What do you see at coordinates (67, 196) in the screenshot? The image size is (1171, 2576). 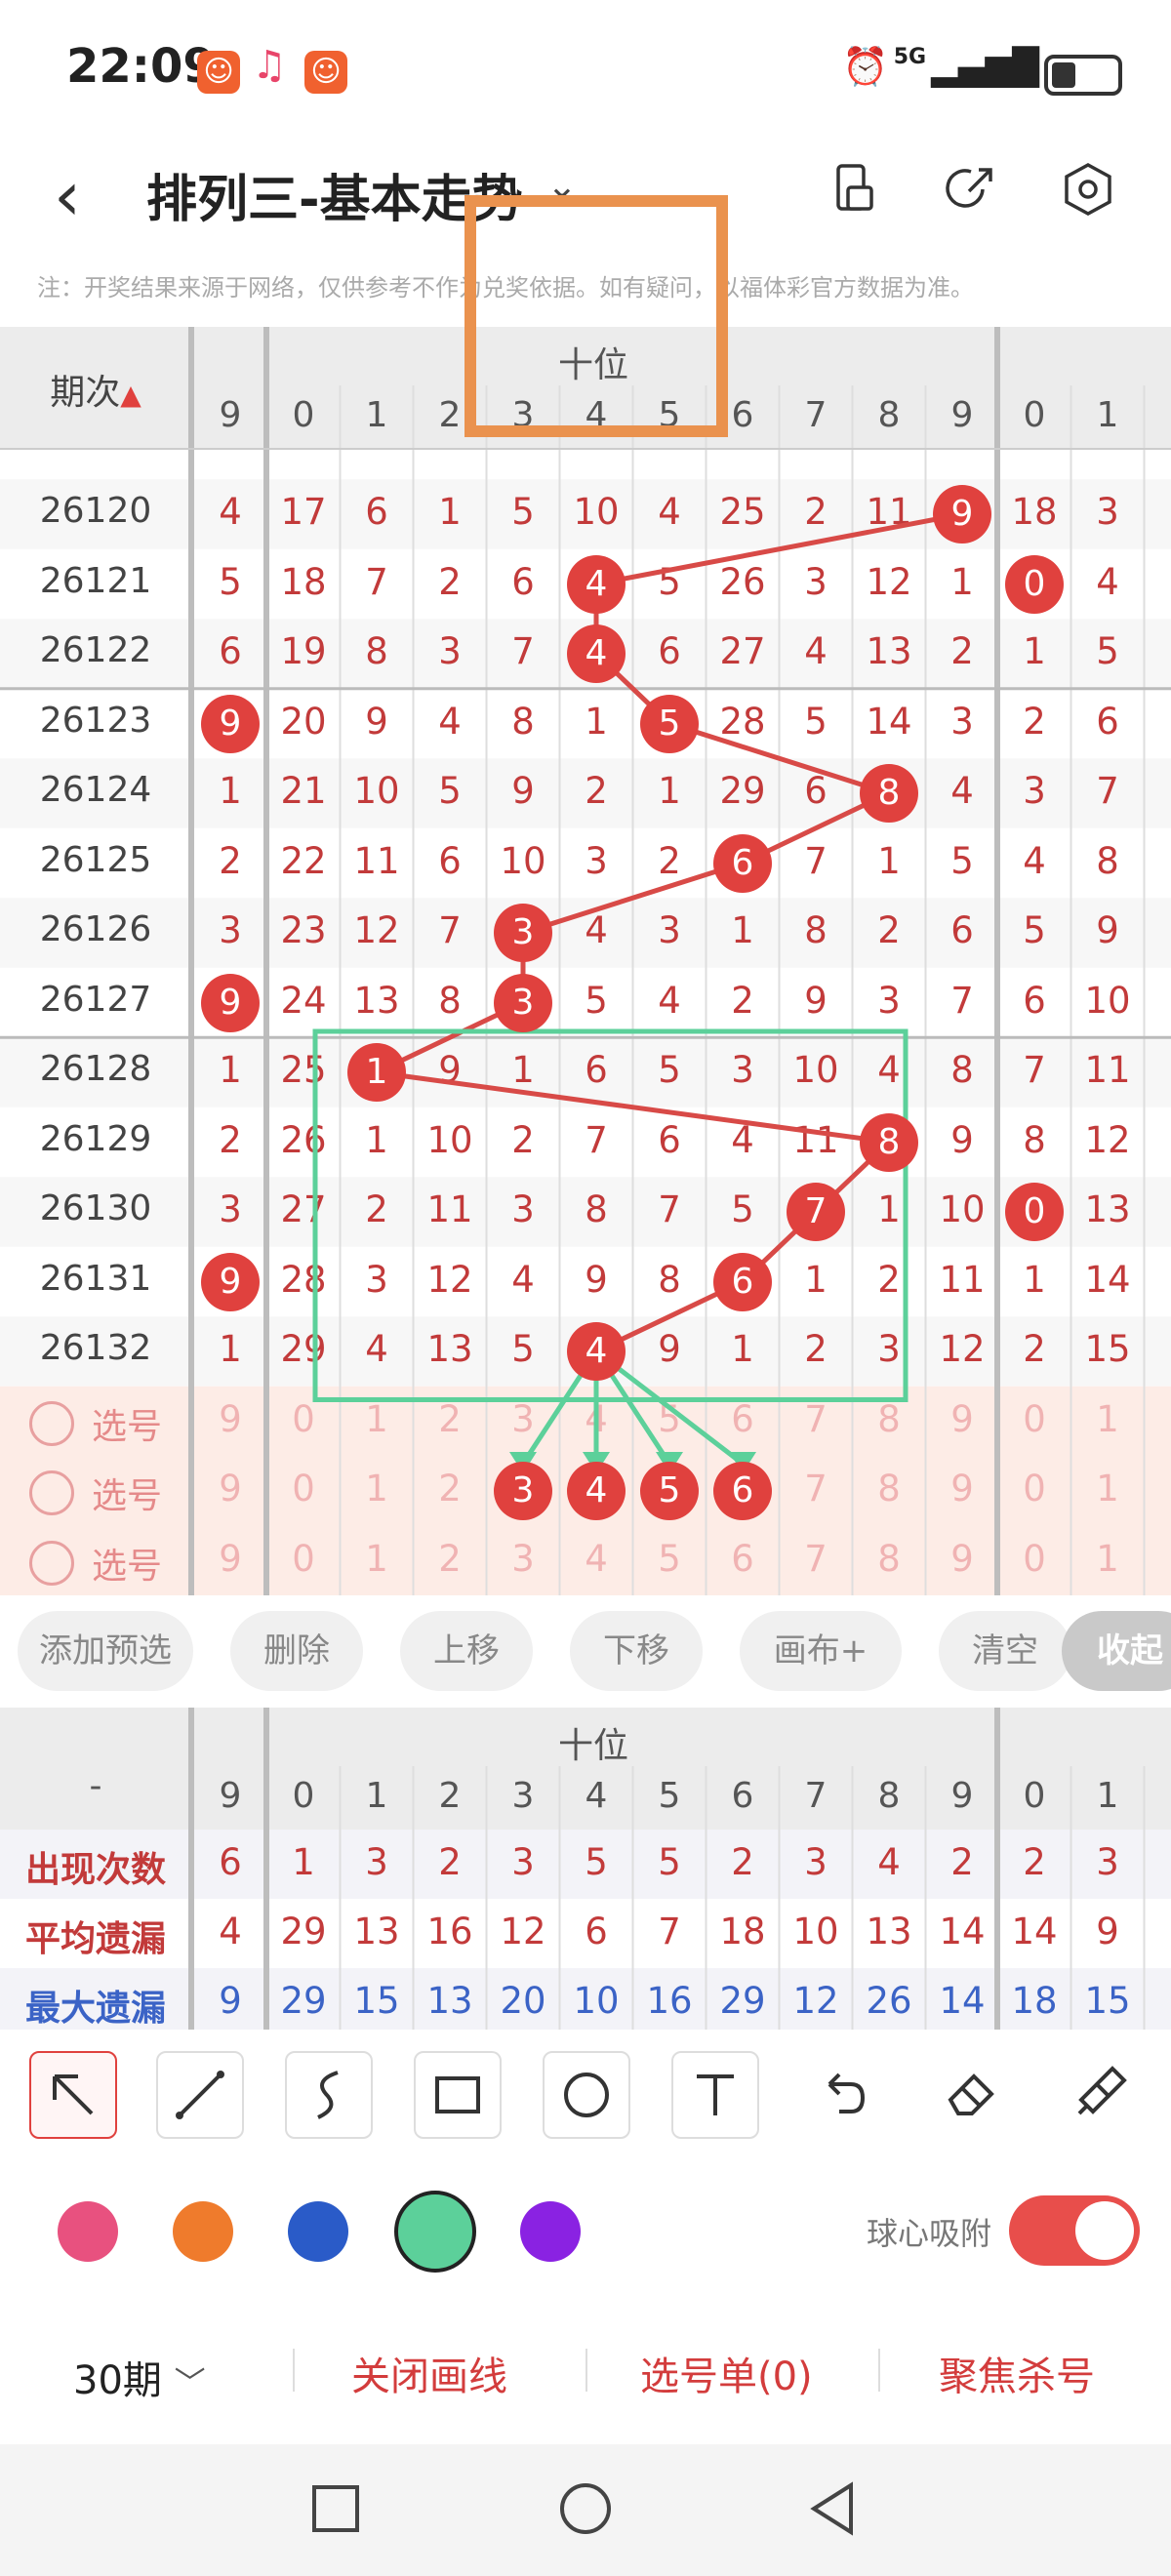 I see `back-icon: ‹` at bounding box center [67, 196].